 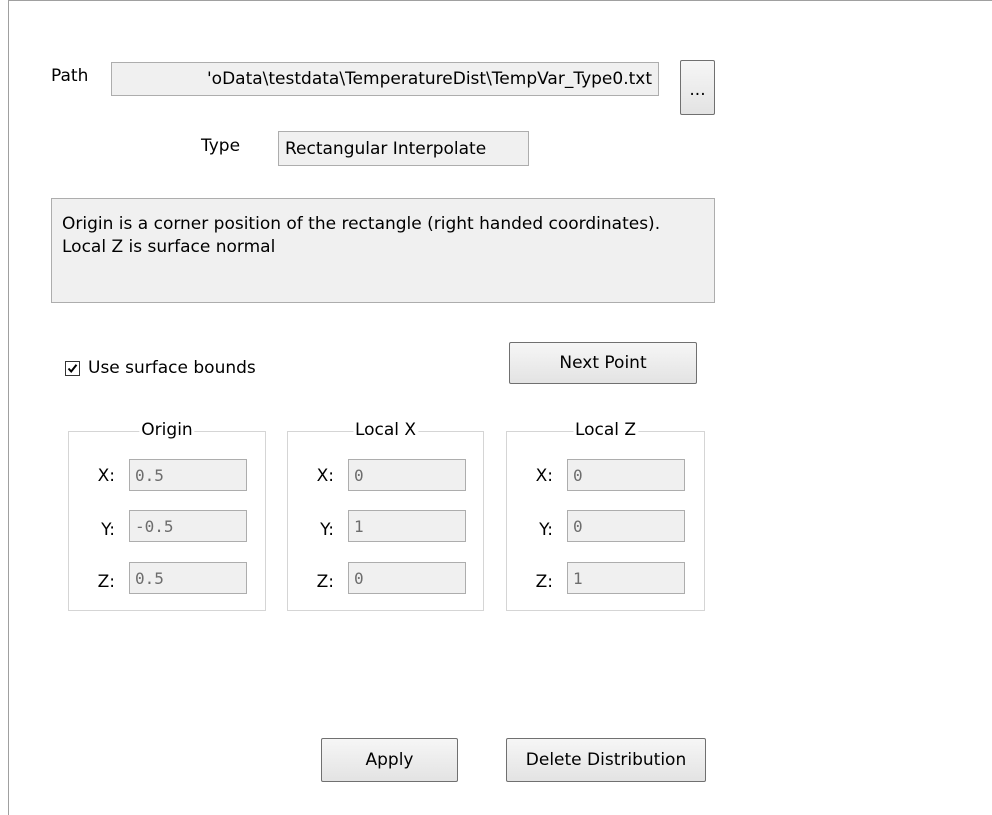 I want to click on local-x-x-input: 0, so click(x=407, y=475).